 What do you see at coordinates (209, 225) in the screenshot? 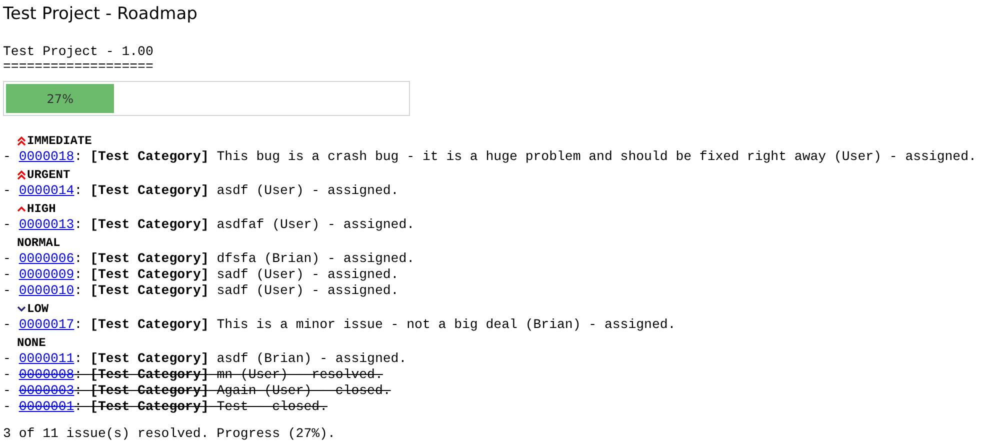
I see `issue-line: - 0000013: [Test Category] asdfaf (User) - assigned.` at bounding box center [209, 225].